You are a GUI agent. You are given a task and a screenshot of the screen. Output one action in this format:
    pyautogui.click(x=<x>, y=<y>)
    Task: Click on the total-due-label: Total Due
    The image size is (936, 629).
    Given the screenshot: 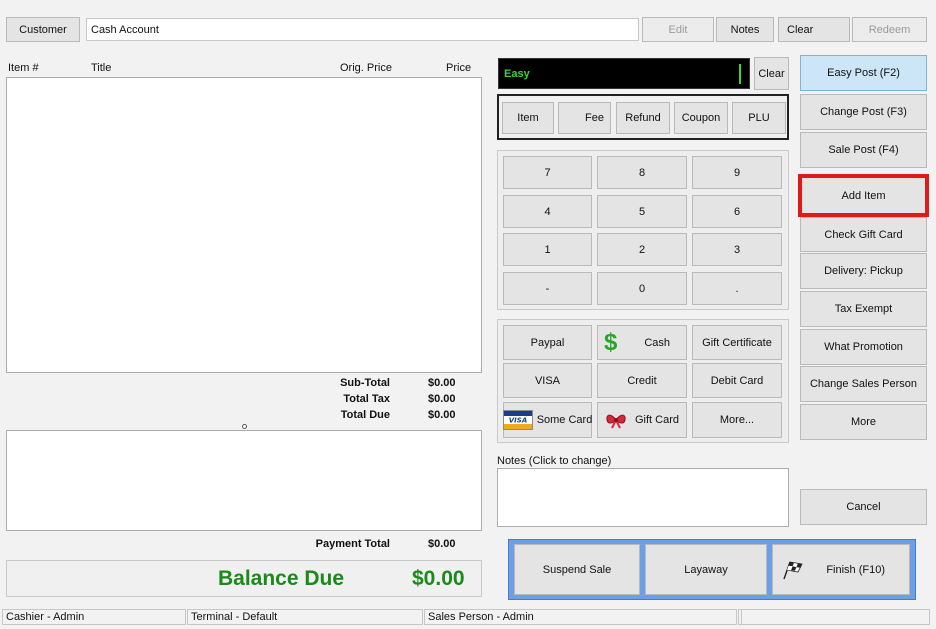 What is the action you would take?
    pyautogui.click(x=365, y=415)
    